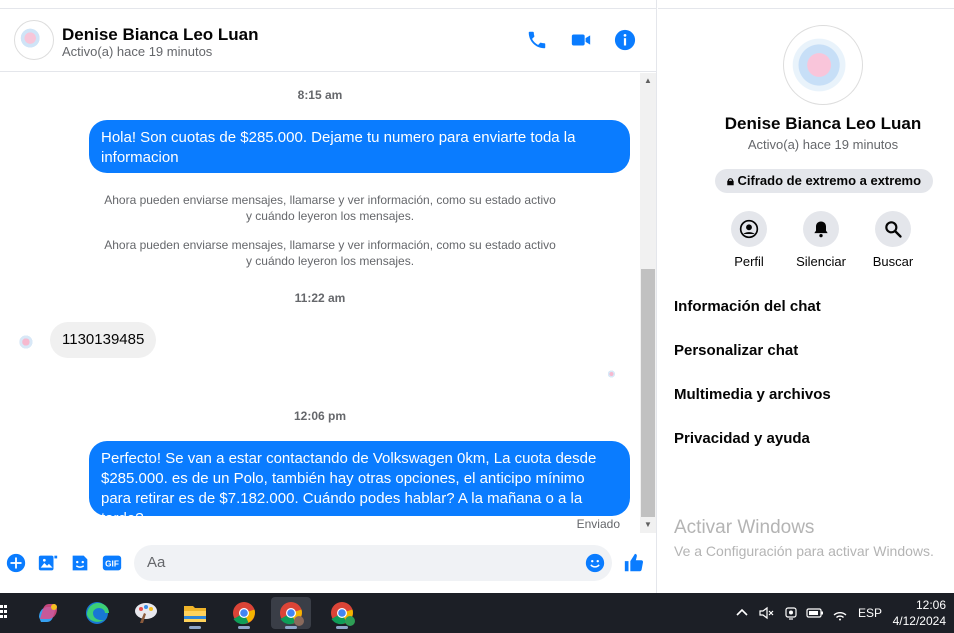  I want to click on bell-icon, so click(821, 229).